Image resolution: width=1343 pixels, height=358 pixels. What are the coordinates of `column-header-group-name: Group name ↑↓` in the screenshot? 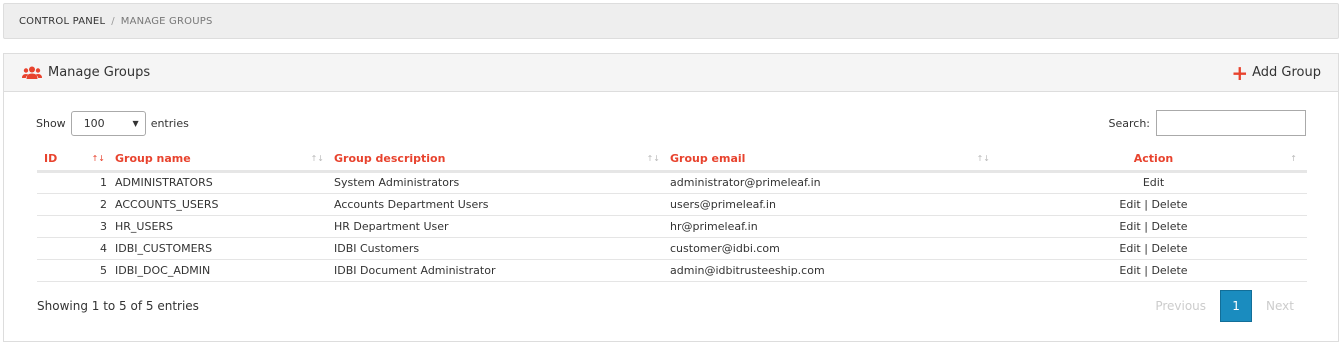 It's located at (224, 160).